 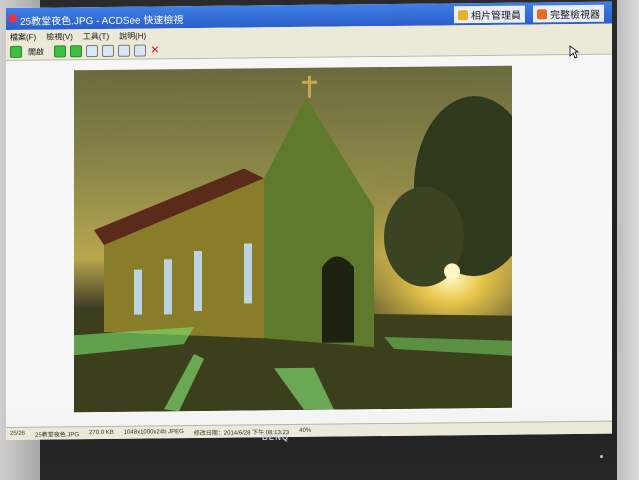 What do you see at coordinates (60, 51) in the screenshot?
I see `prev-icon` at bounding box center [60, 51].